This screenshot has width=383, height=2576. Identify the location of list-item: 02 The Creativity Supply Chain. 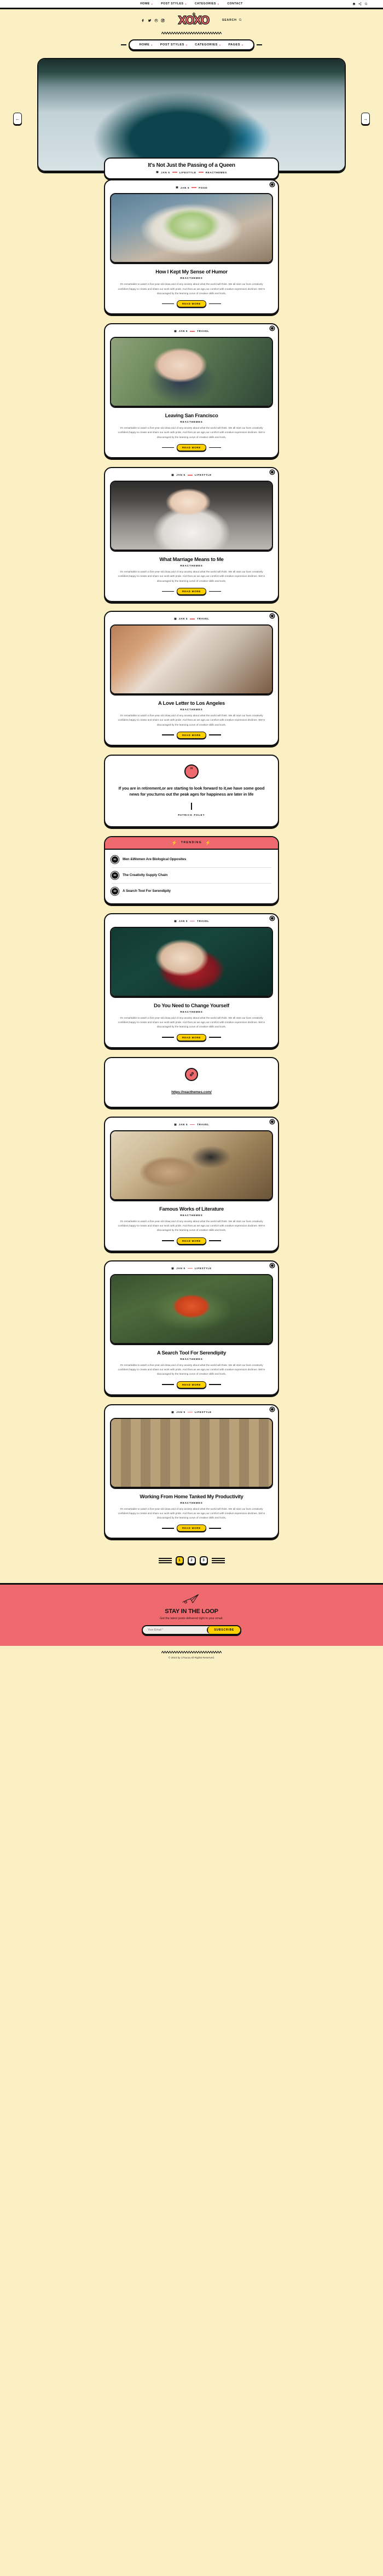
(191, 876).